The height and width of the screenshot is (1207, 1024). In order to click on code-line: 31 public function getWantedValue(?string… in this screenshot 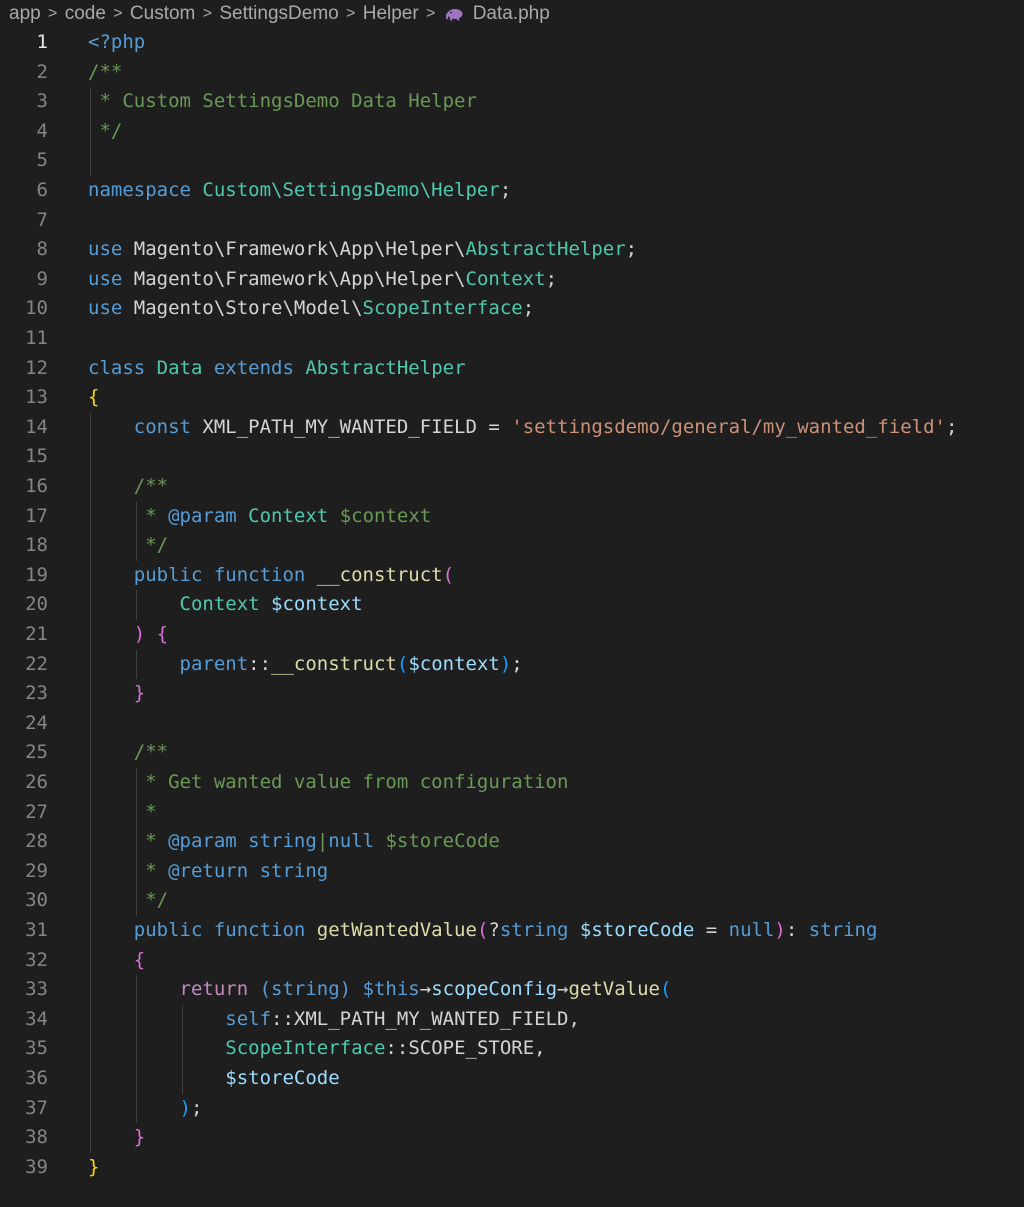, I will do `click(512, 931)`.